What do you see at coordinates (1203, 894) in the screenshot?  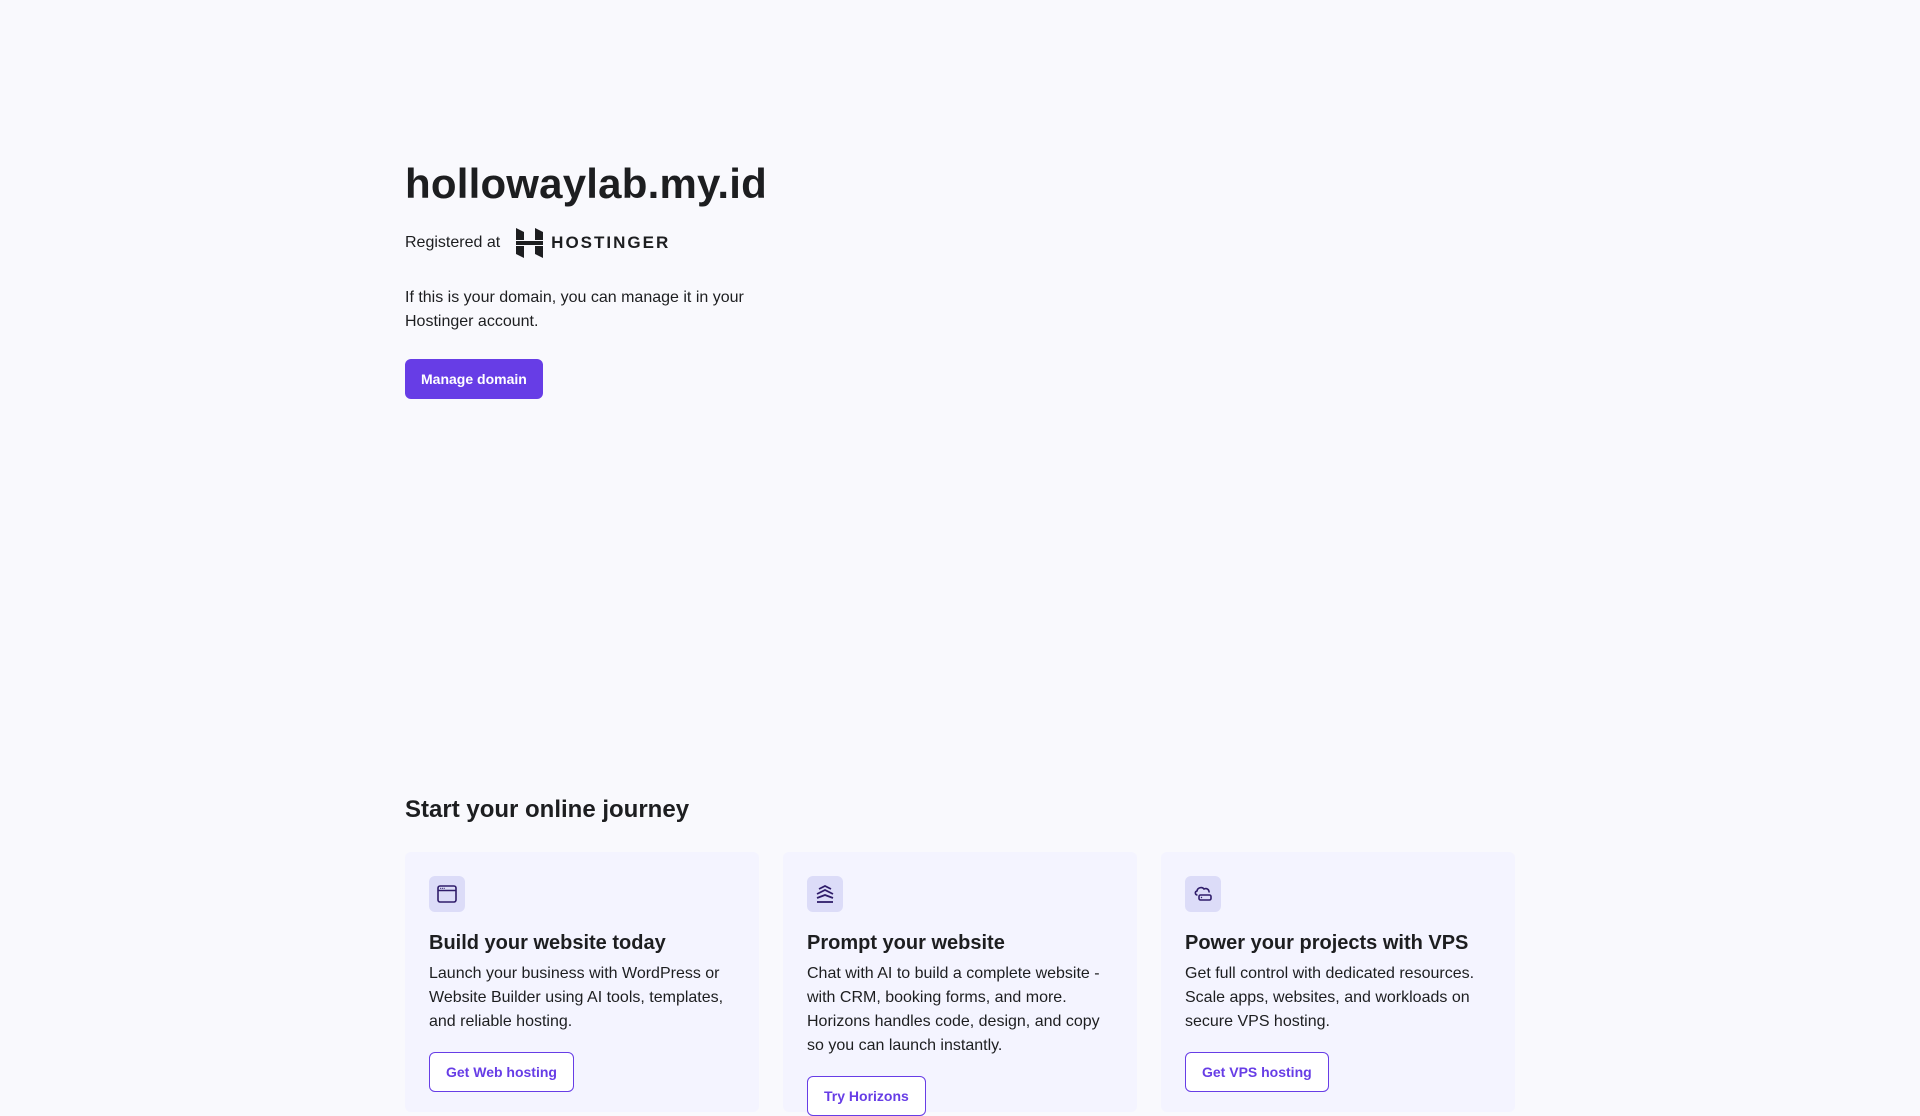 I see `cloud-server-icon` at bounding box center [1203, 894].